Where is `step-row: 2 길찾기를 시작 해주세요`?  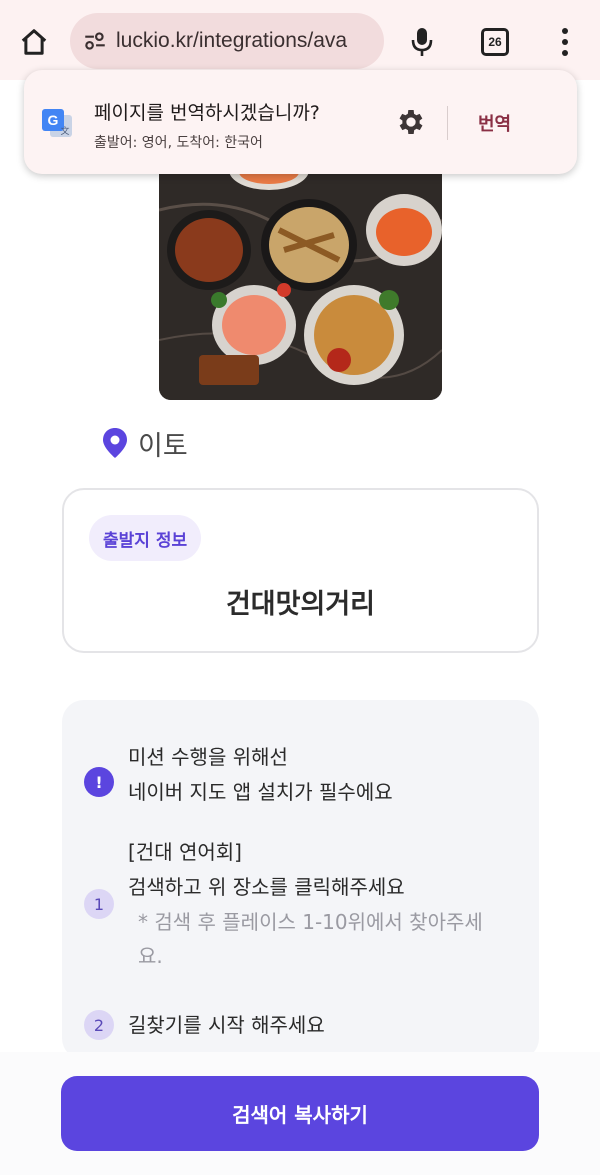 step-row: 2 길찾기를 시작 해주세요 is located at coordinates (204, 1025).